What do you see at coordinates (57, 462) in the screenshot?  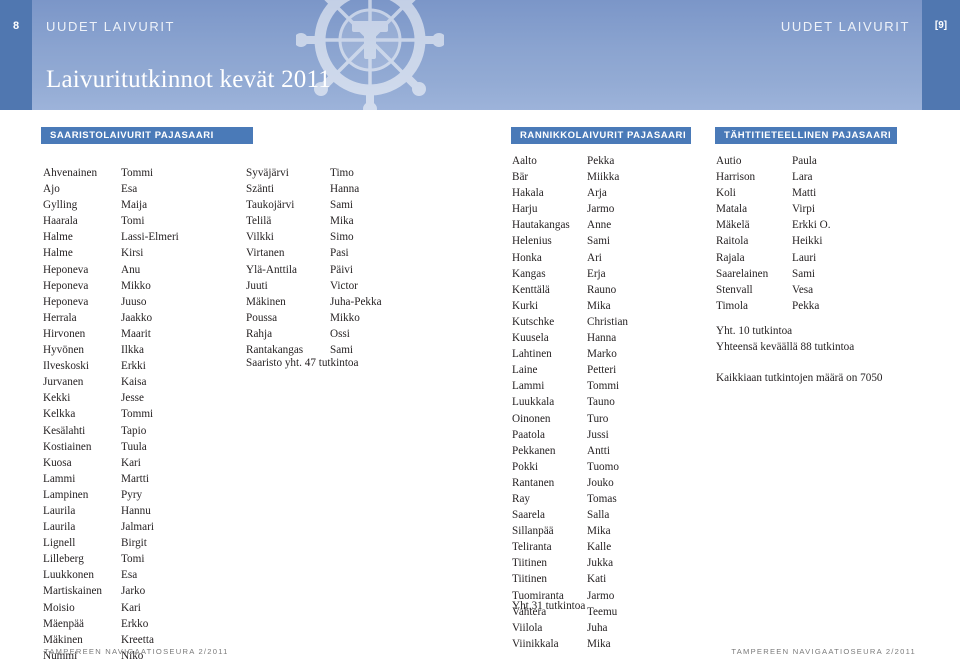 I see `last-name: Kuosa` at bounding box center [57, 462].